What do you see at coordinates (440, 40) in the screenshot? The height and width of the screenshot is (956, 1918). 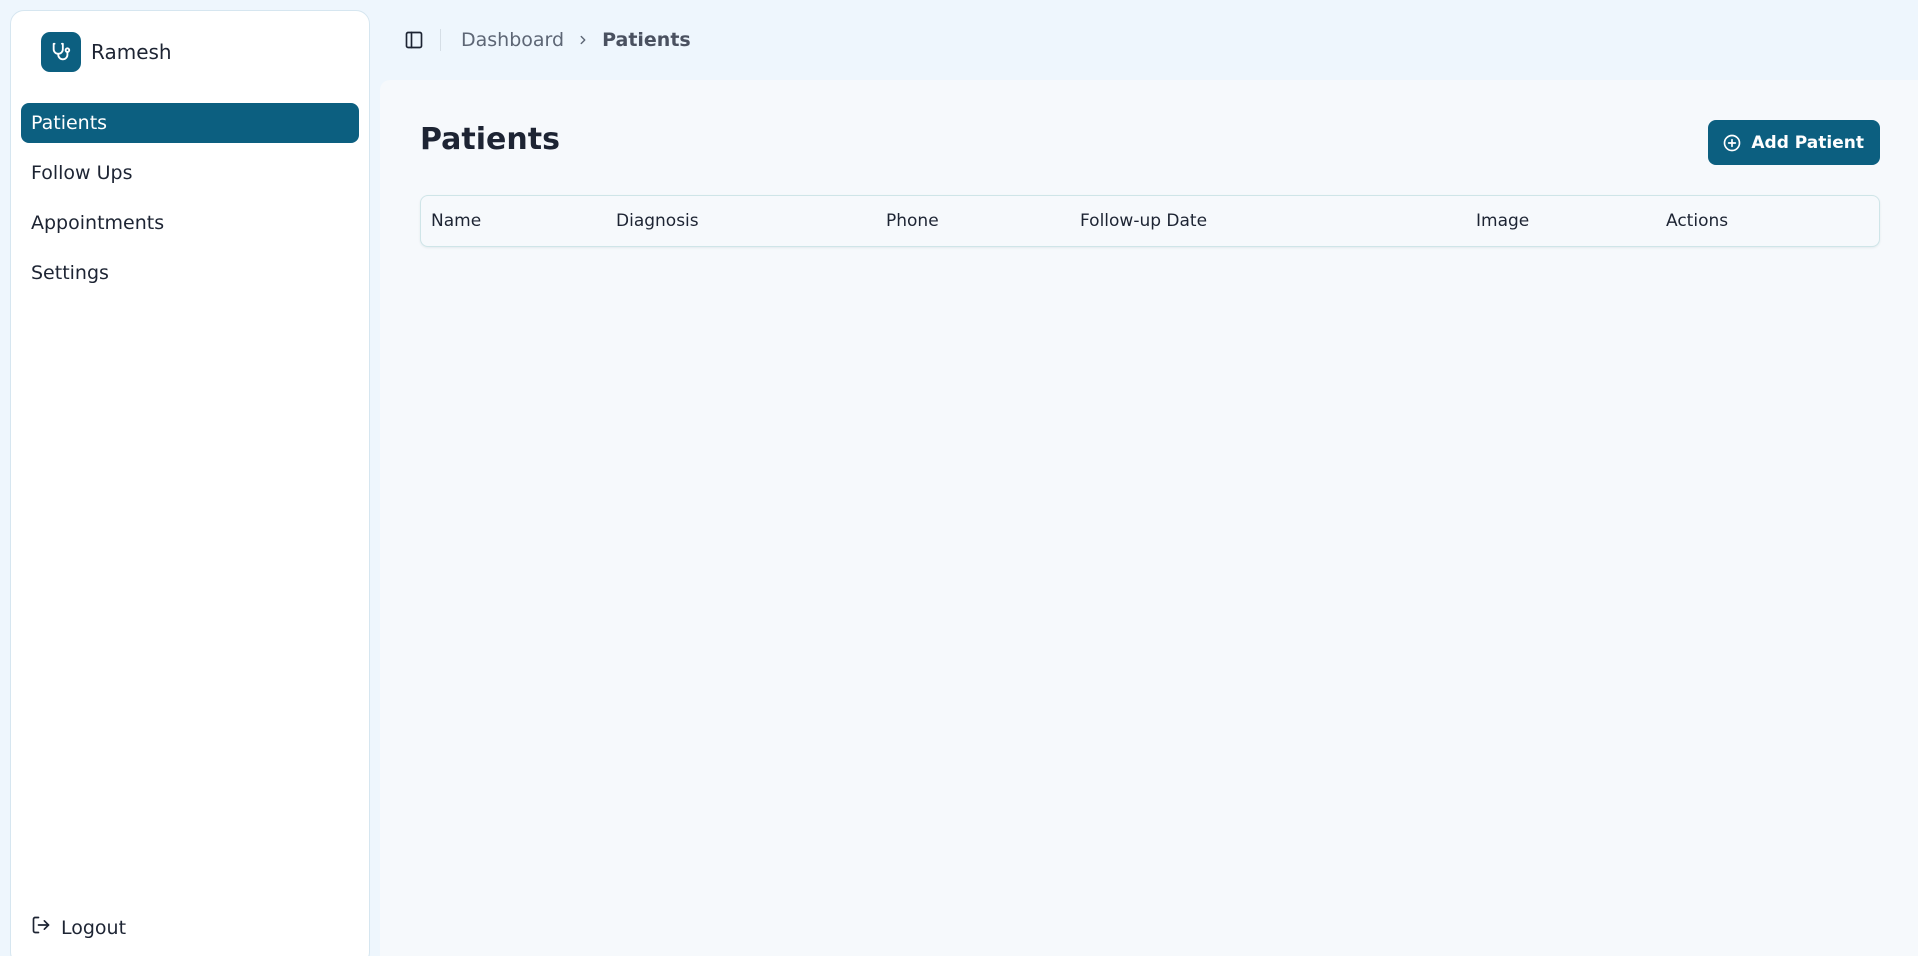 I see `header-divider` at bounding box center [440, 40].